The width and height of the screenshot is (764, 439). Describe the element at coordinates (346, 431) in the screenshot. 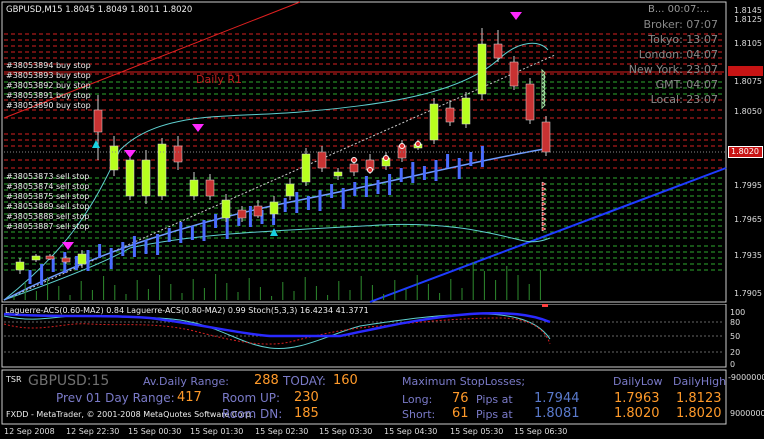

I see `time-tick: 15 Sep 03:30` at that location.